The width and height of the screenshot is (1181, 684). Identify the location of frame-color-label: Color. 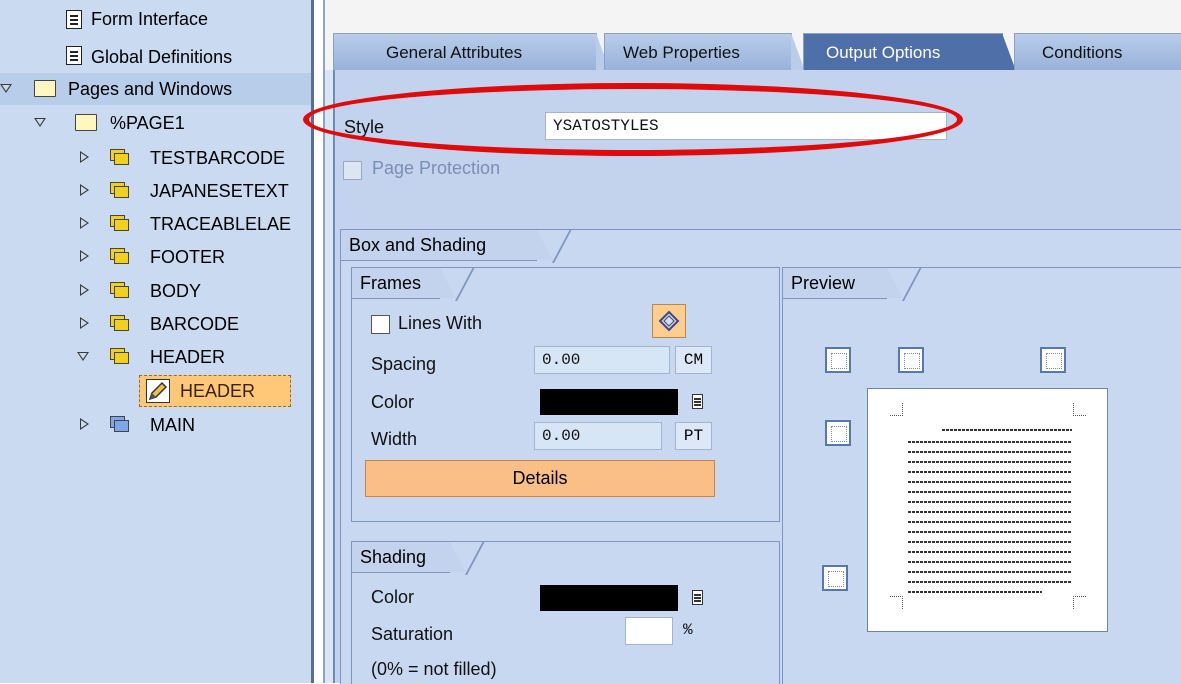
(393, 402).